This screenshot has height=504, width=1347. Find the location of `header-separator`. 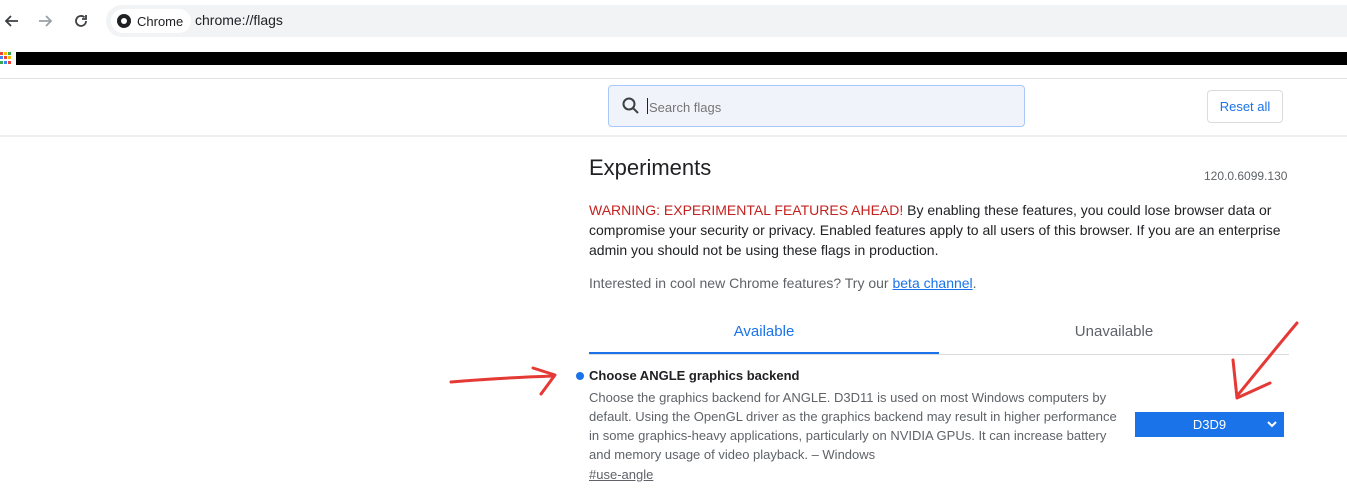

header-separator is located at coordinates (673, 136).